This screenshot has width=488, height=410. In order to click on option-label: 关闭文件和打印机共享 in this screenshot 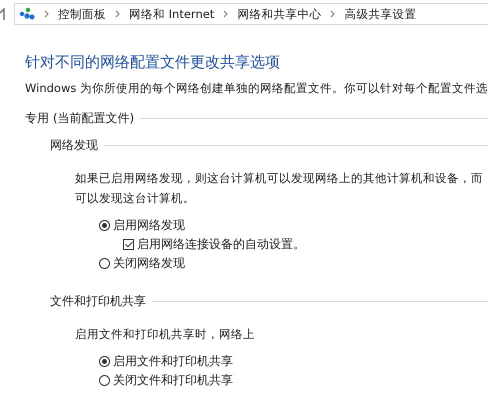, I will do `click(173, 380)`.